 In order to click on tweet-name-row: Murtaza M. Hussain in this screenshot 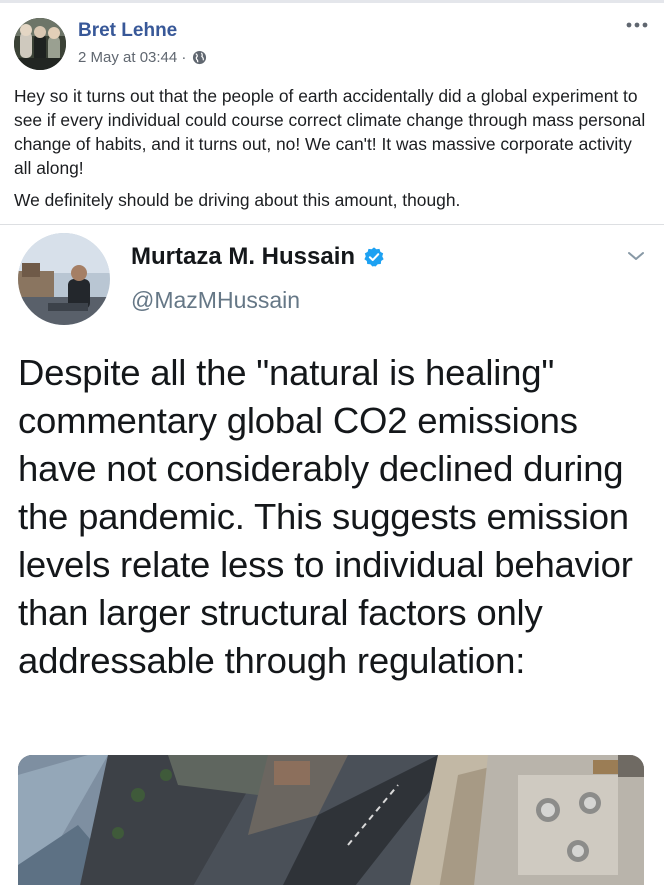, I will do `click(258, 257)`.